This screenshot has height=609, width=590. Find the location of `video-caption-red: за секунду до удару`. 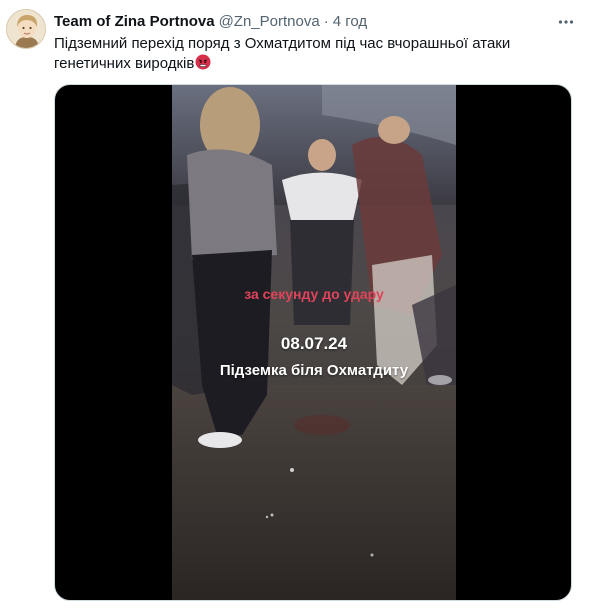

video-caption-red: за секунду до удару is located at coordinates (314, 294).